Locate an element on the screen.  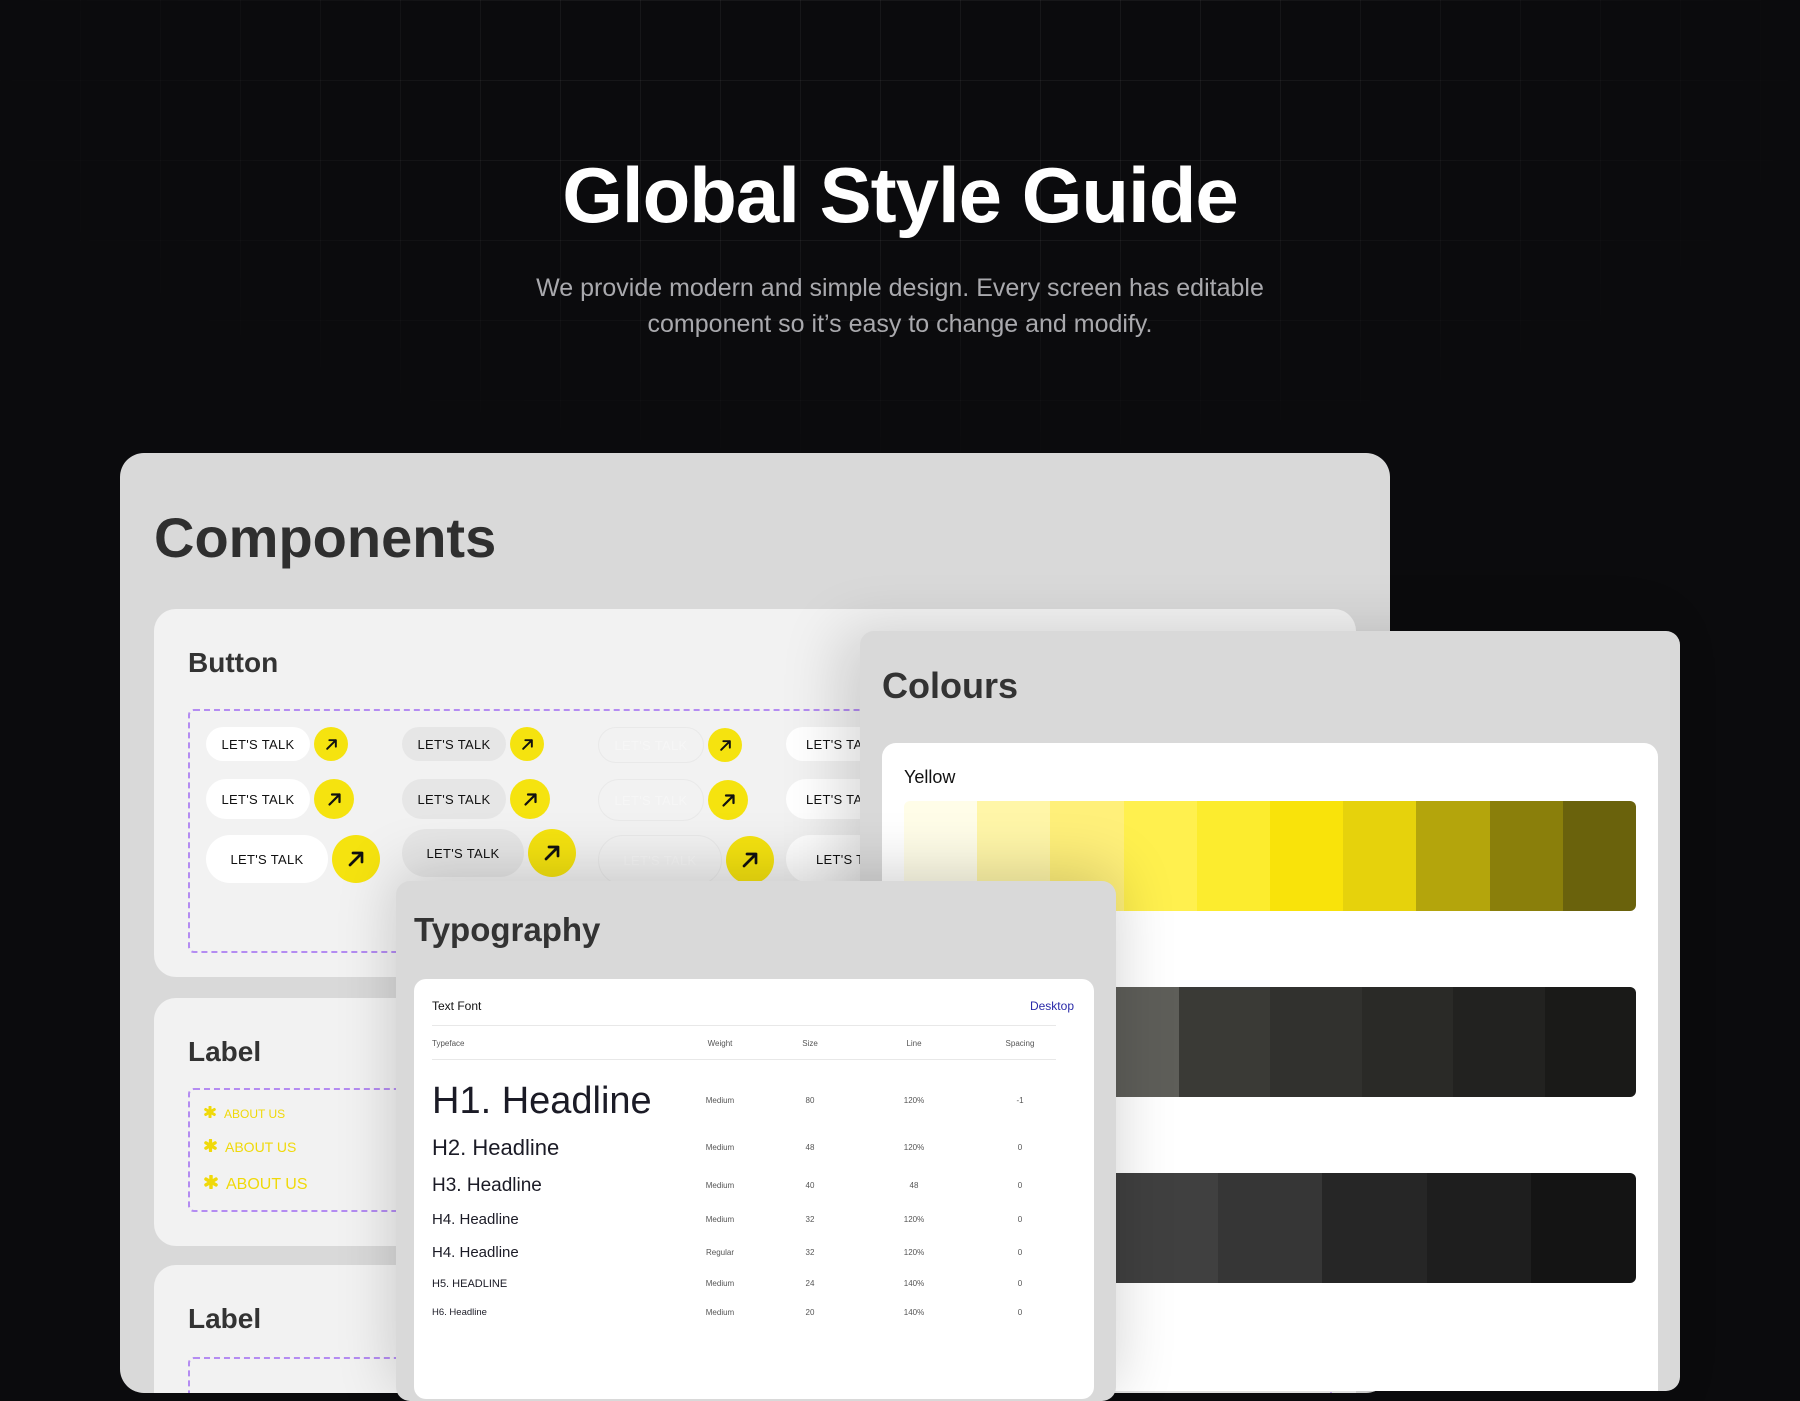
size-value: 32 is located at coordinates (810, 1219).